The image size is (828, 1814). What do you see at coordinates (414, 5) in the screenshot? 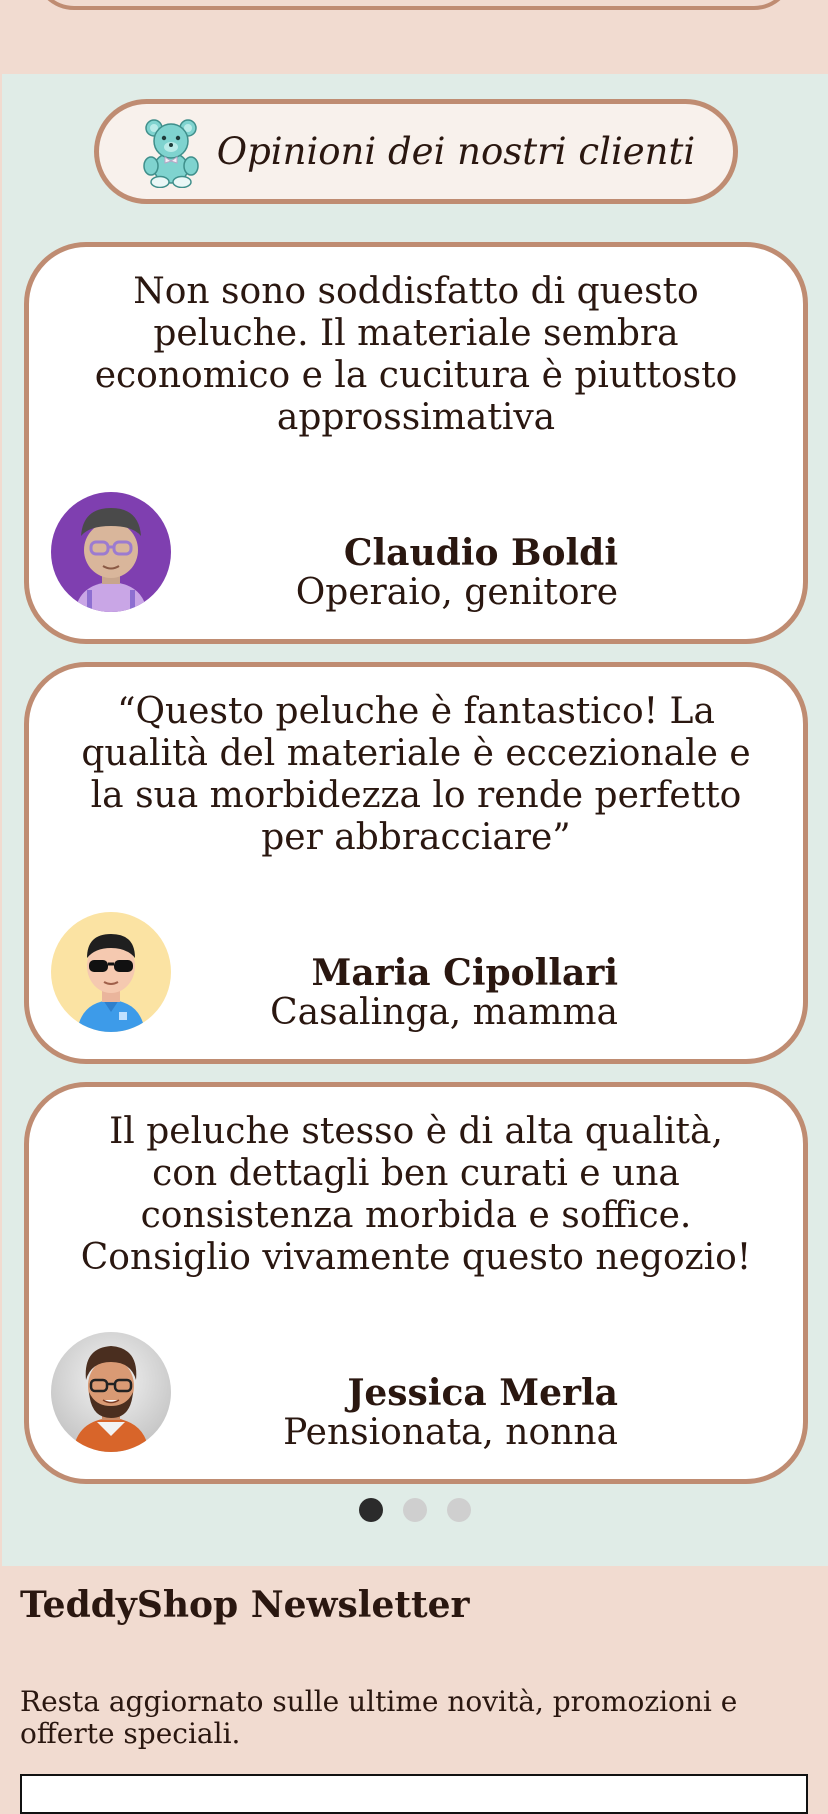
I see `previous-section-card-edge` at bounding box center [414, 5].